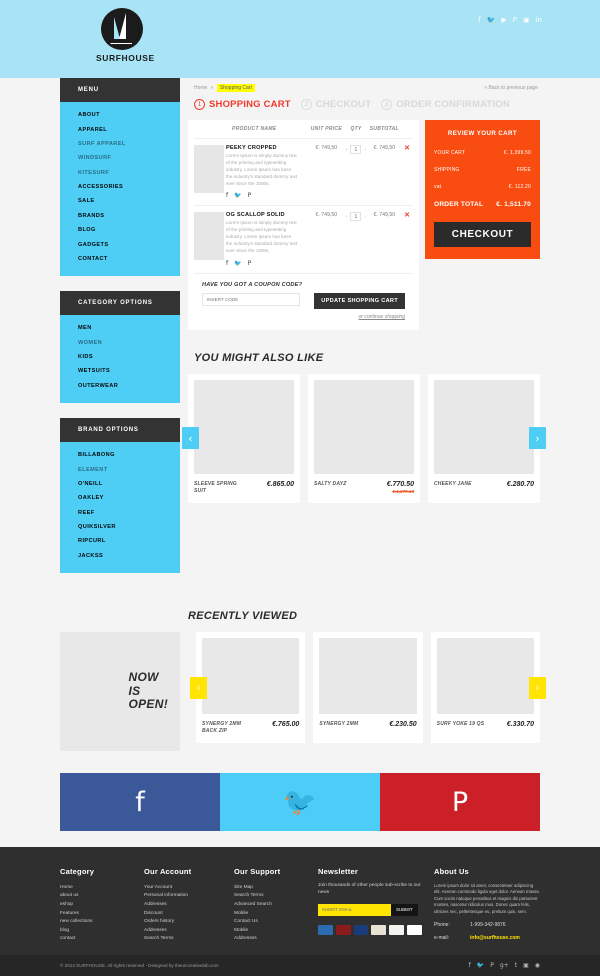 Image resolution: width=600 pixels, height=976 pixels. I want to click on product-card: SALTY DAYZ €.770.50 €.1,270.18, so click(364, 438).